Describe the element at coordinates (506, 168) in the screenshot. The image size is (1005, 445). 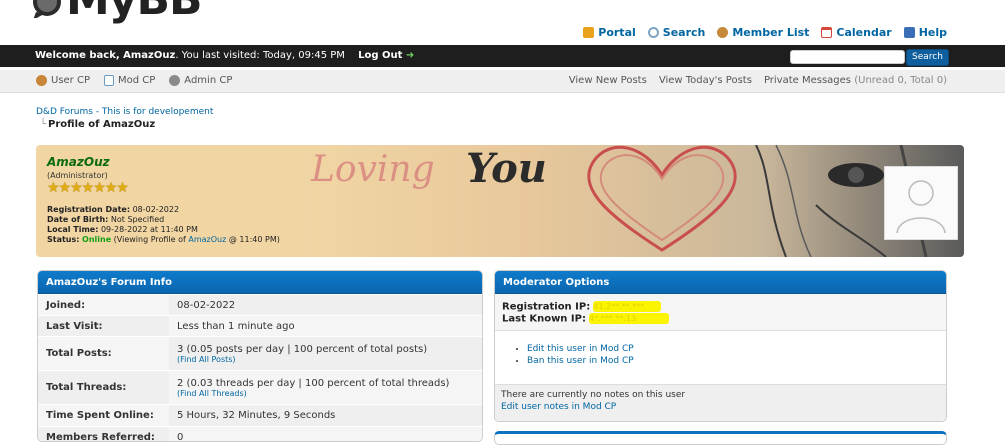
I see `banner-text-you: You` at that location.